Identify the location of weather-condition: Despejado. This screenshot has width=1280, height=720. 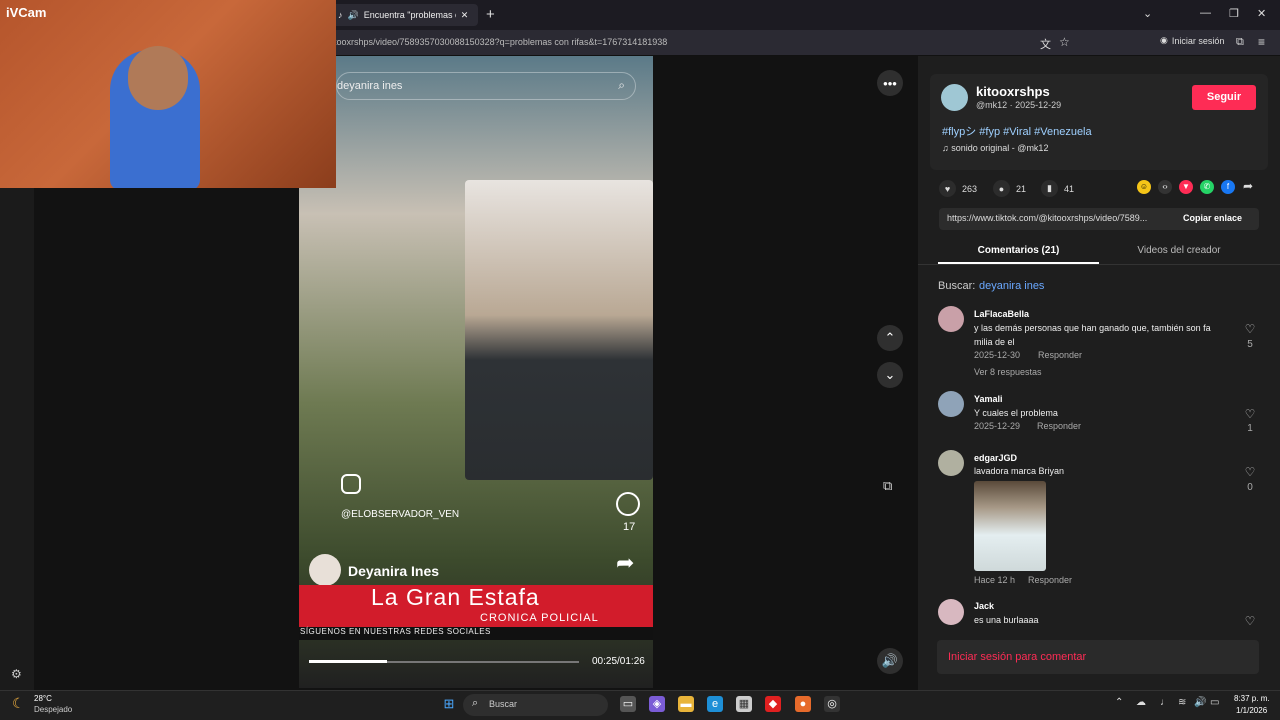
(53, 709).